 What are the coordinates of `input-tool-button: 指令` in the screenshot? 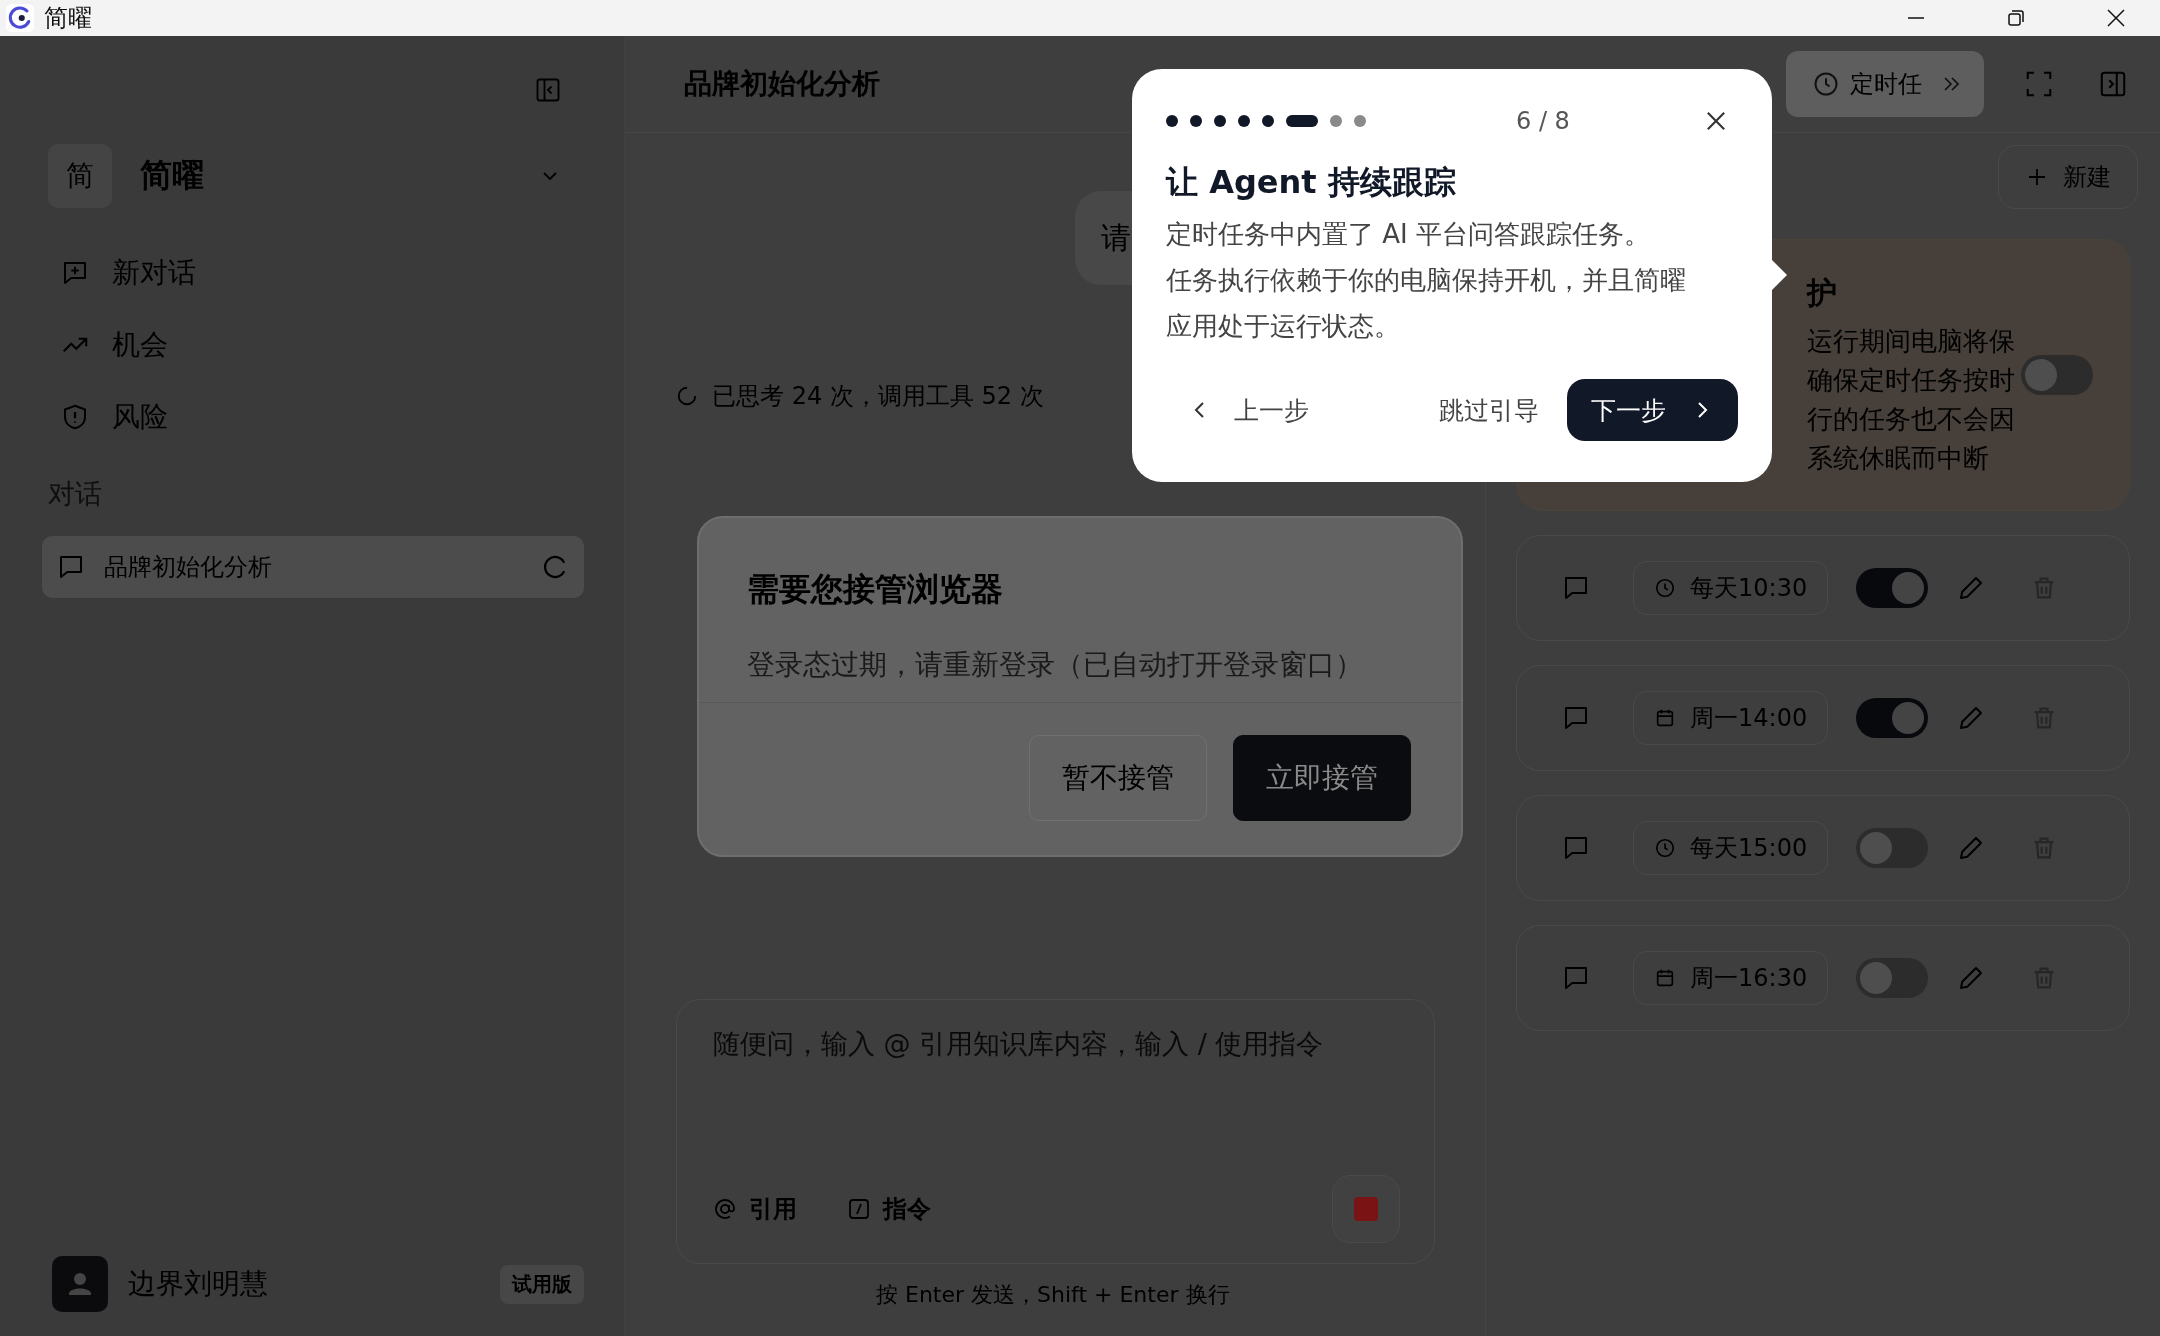 It's located at (889, 1209).